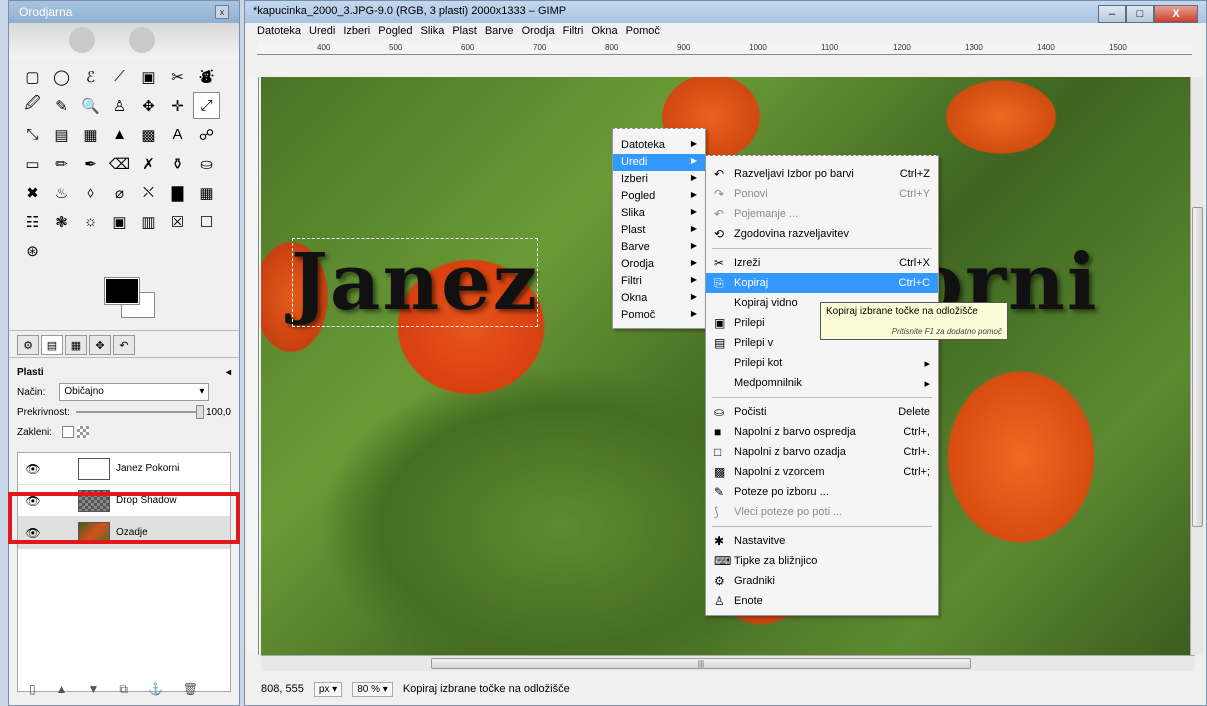  What do you see at coordinates (206, 105) in the screenshot?
I see `tool-button-icon: ⤢` at bounding box center [206, 105].